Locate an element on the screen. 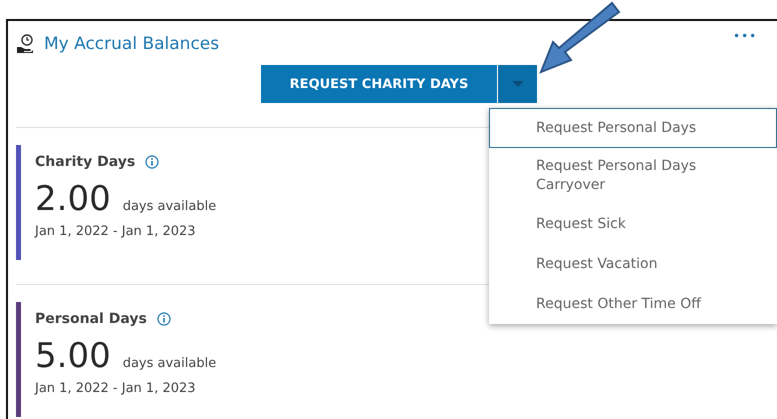 This screenshot has width=777, height=419. menu-item: Request Sick is located at coordinates (633, 224).